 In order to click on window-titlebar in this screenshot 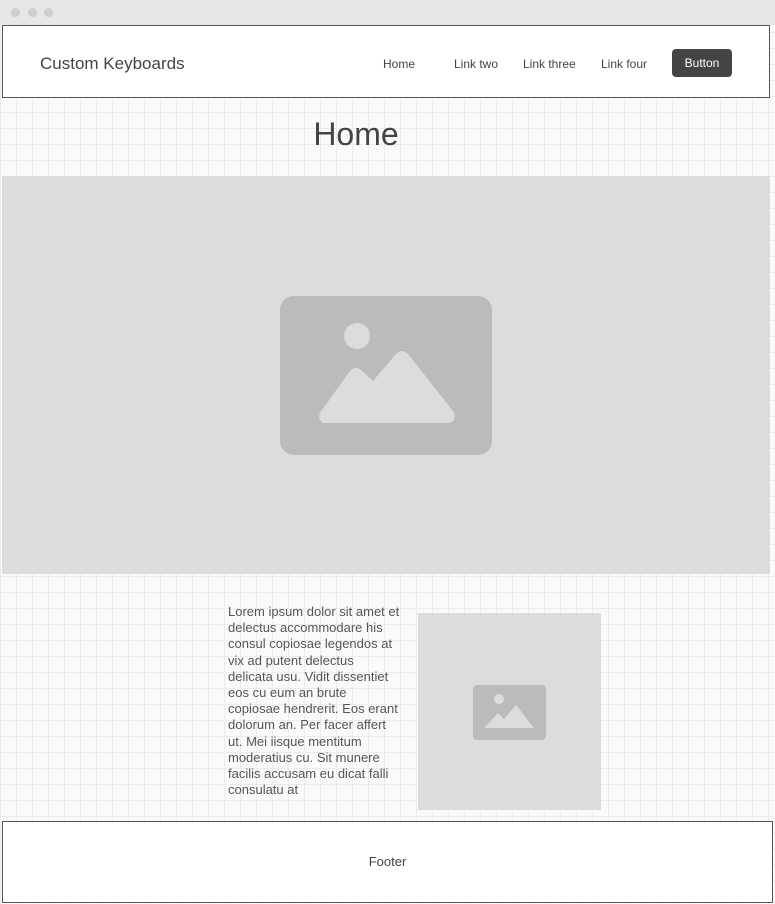, I will do `click(387, 12)`.